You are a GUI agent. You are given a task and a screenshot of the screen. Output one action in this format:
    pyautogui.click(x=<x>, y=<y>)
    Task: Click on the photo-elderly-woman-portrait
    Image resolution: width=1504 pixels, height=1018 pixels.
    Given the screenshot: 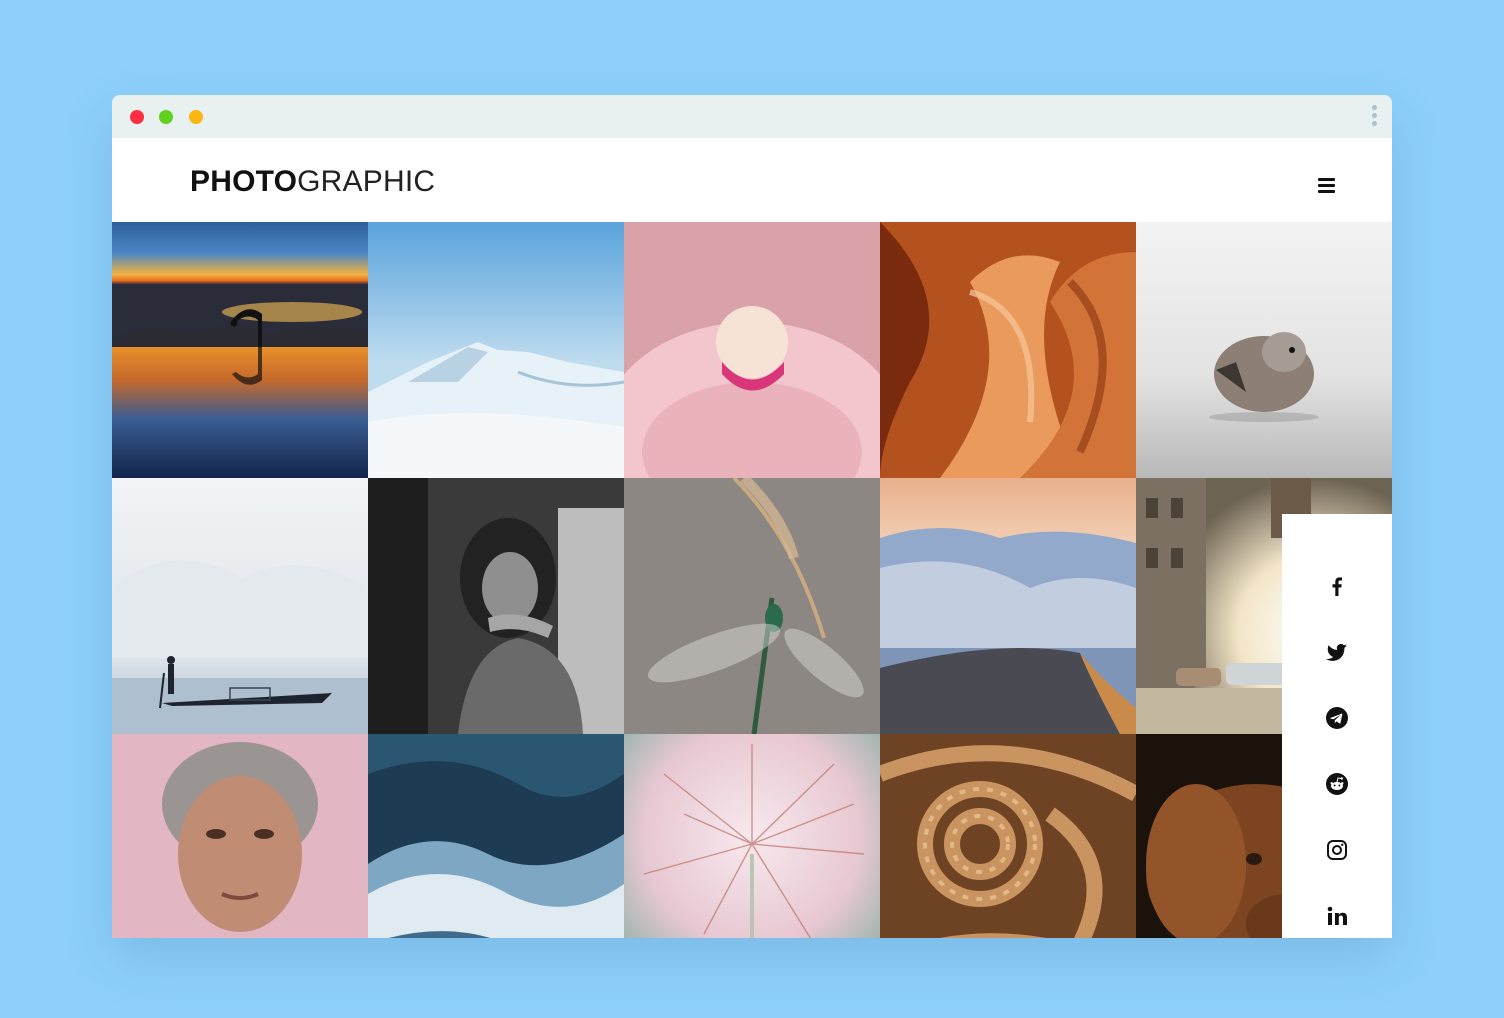 What is the action you would take?
    pyautogui.click(x=240, y=836)
    